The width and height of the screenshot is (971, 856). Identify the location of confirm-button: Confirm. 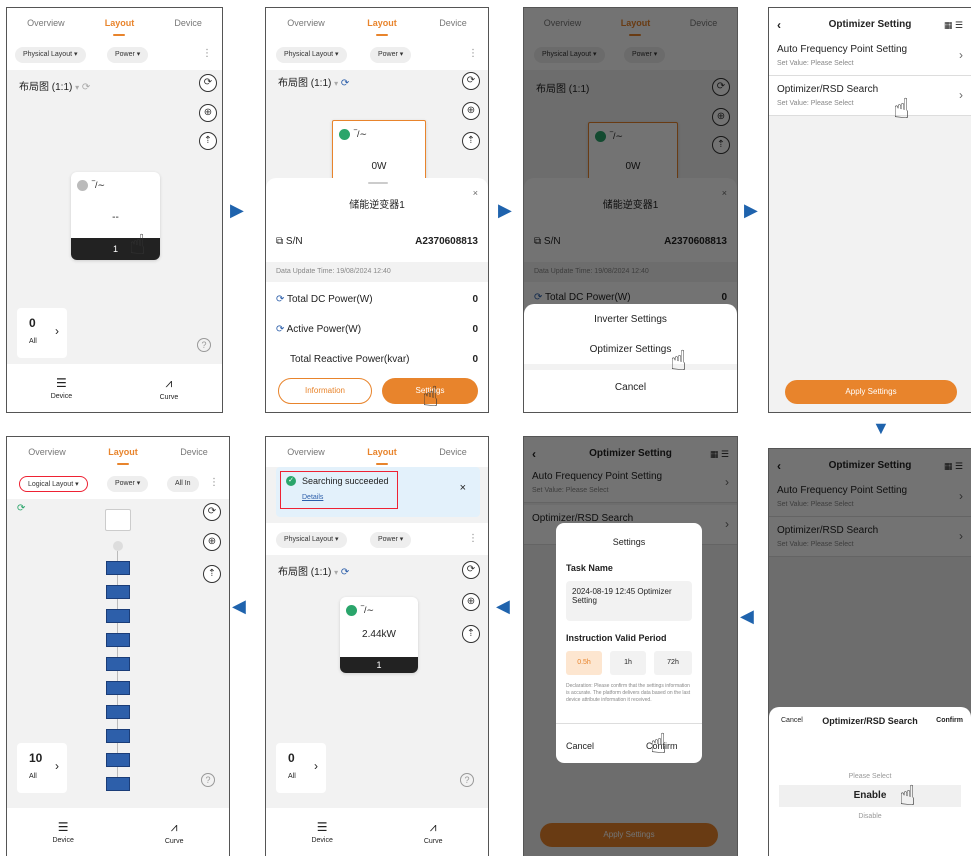
(949, 720).